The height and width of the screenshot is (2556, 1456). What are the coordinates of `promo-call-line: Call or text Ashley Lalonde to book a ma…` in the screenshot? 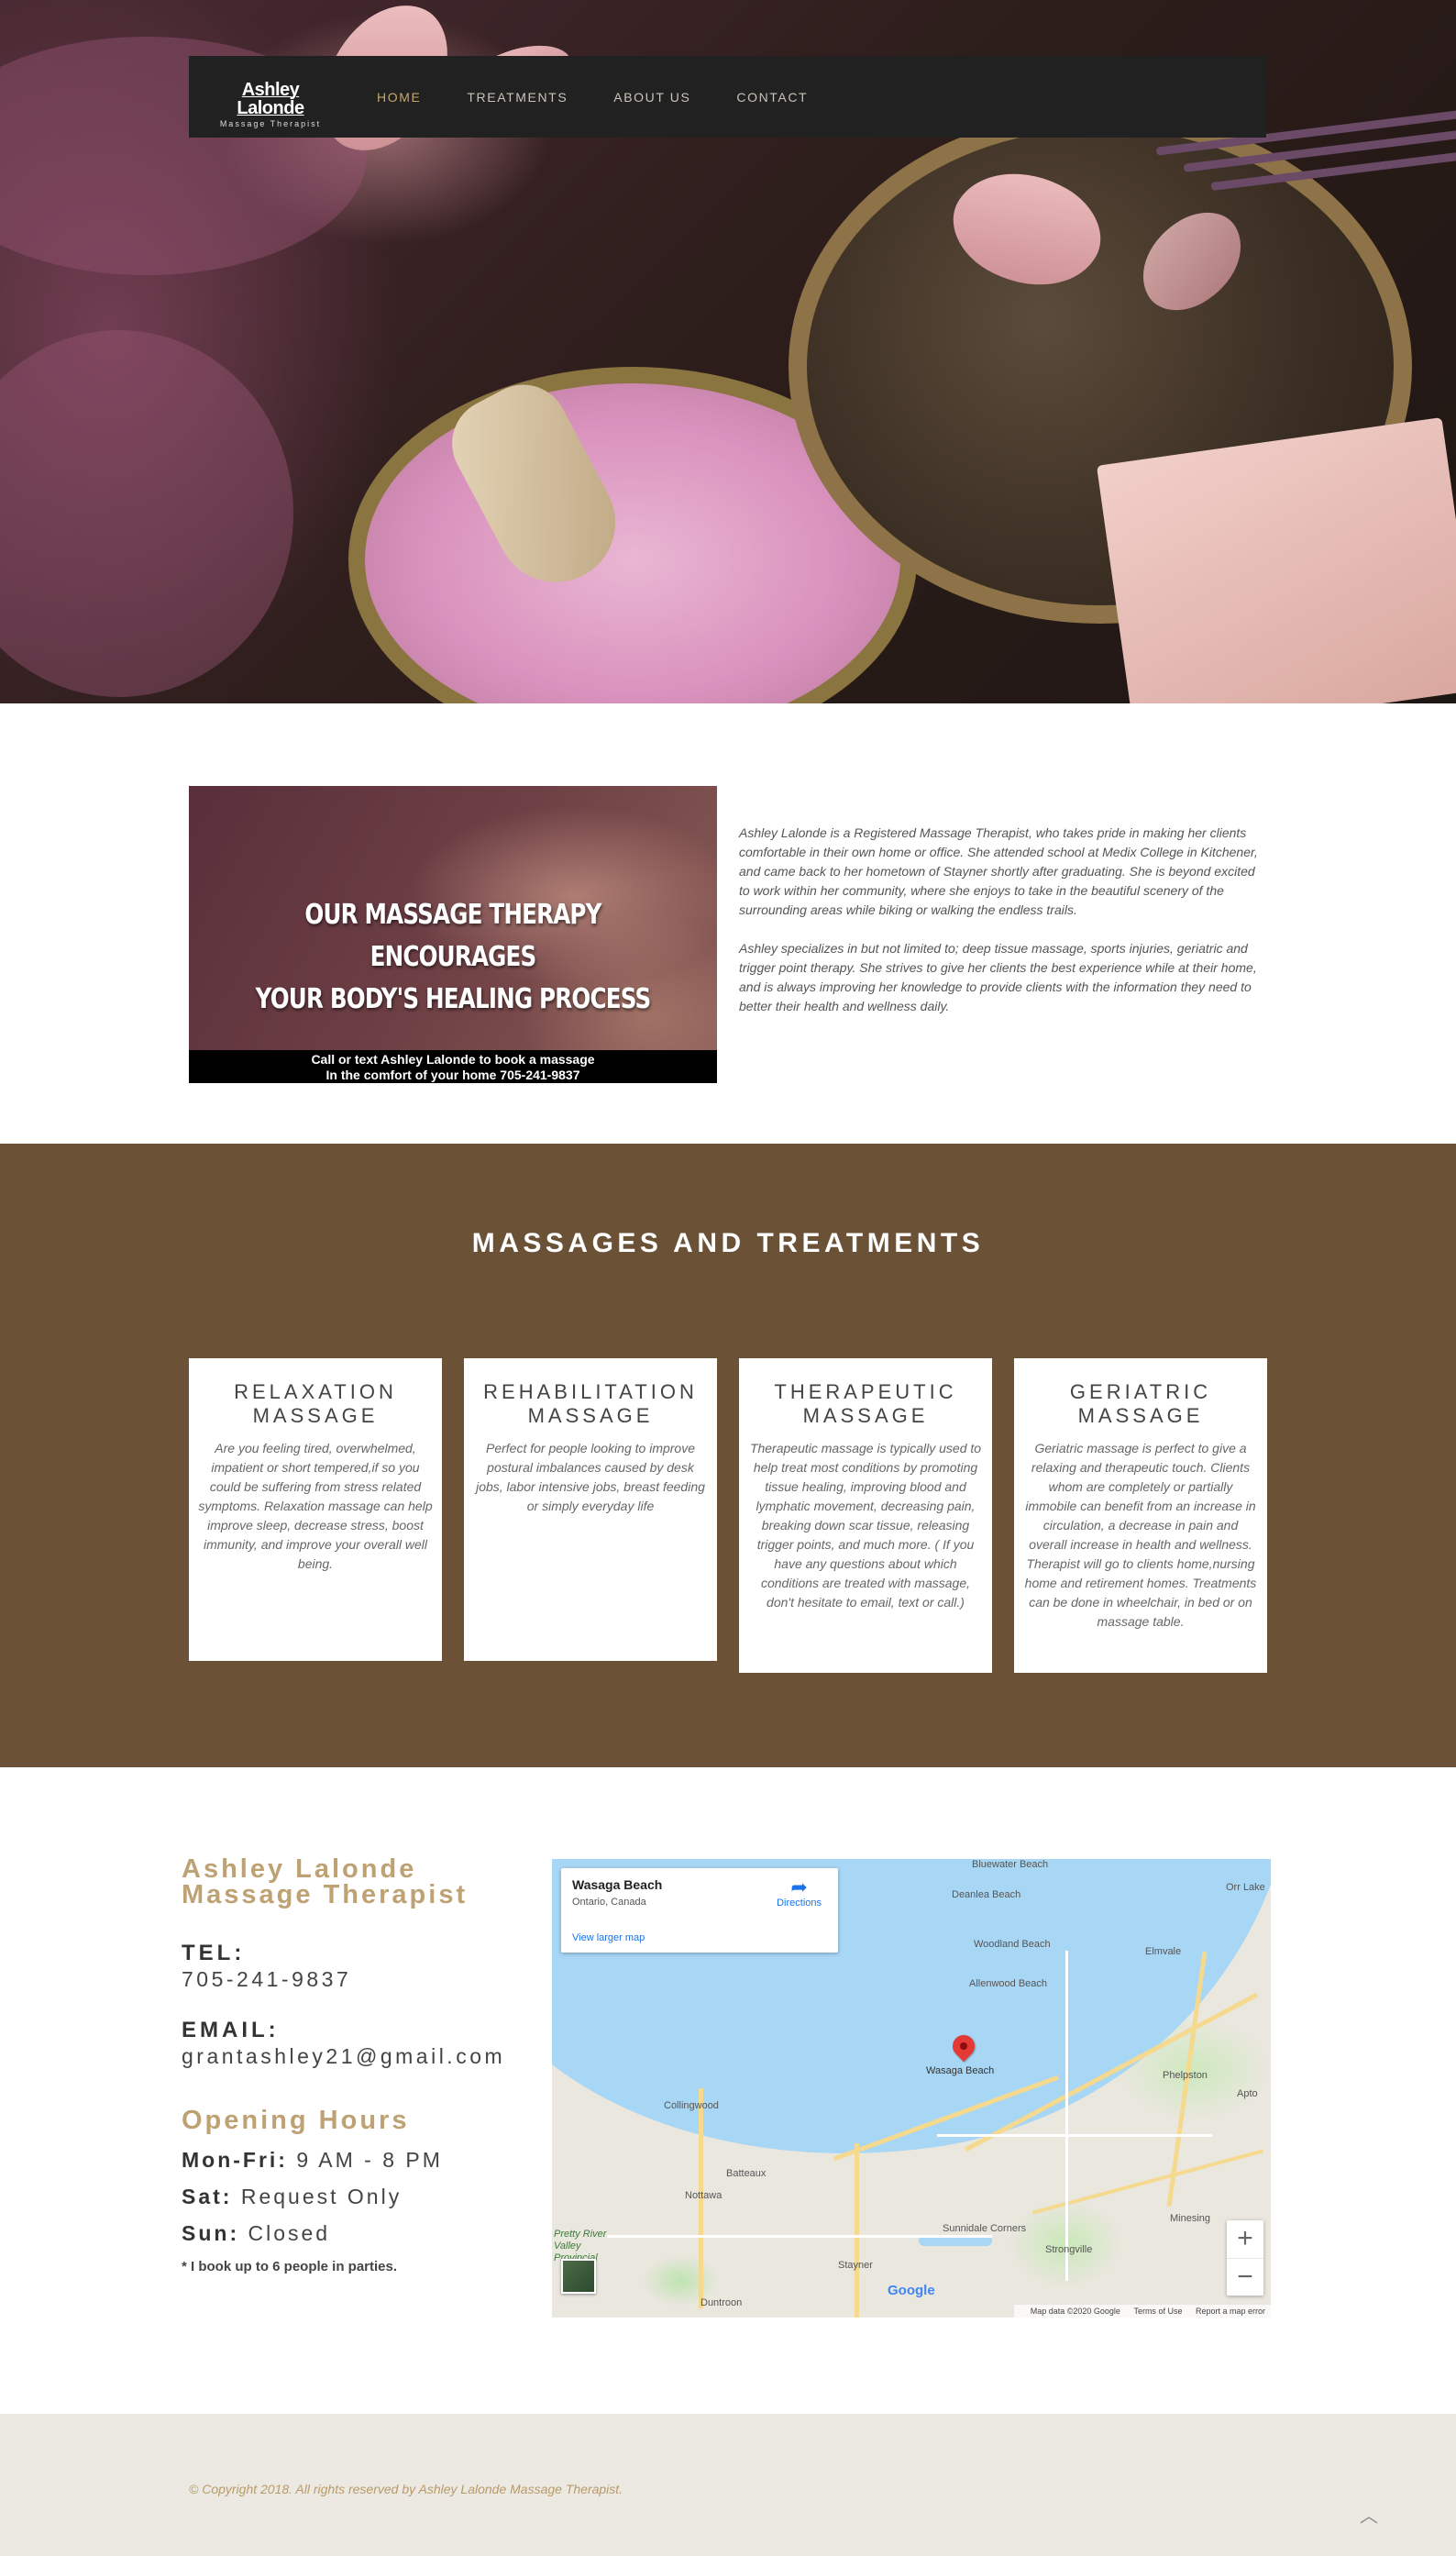 It's located at (453, 1059).